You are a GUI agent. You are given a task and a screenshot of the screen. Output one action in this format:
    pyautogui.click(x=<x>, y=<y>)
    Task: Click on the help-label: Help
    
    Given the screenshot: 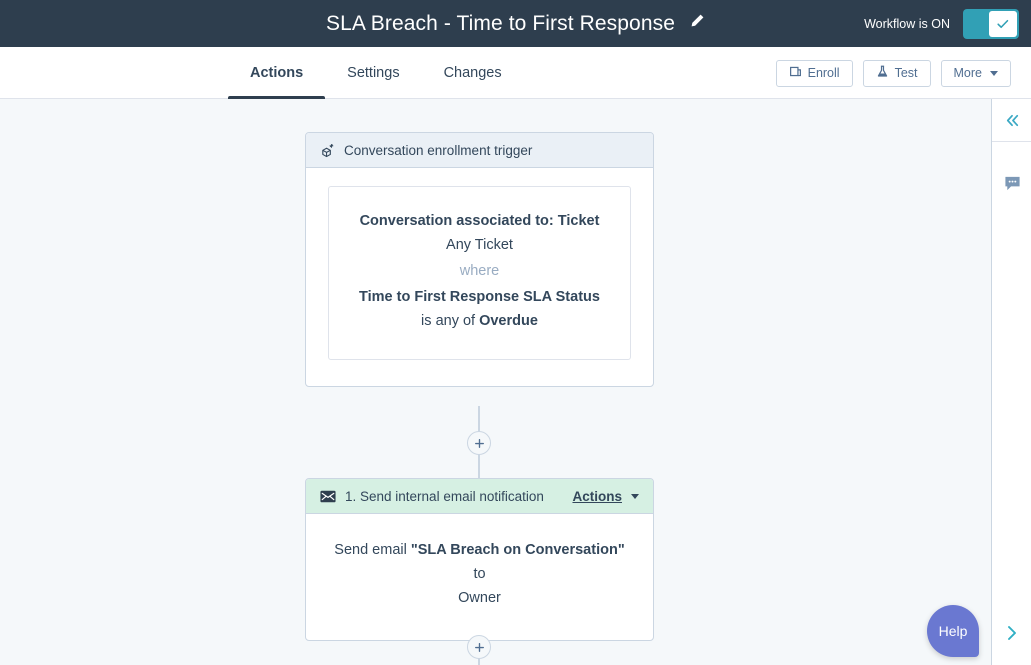 What is the action you would take?
    pyautogui.click(x=953, y=631)
    